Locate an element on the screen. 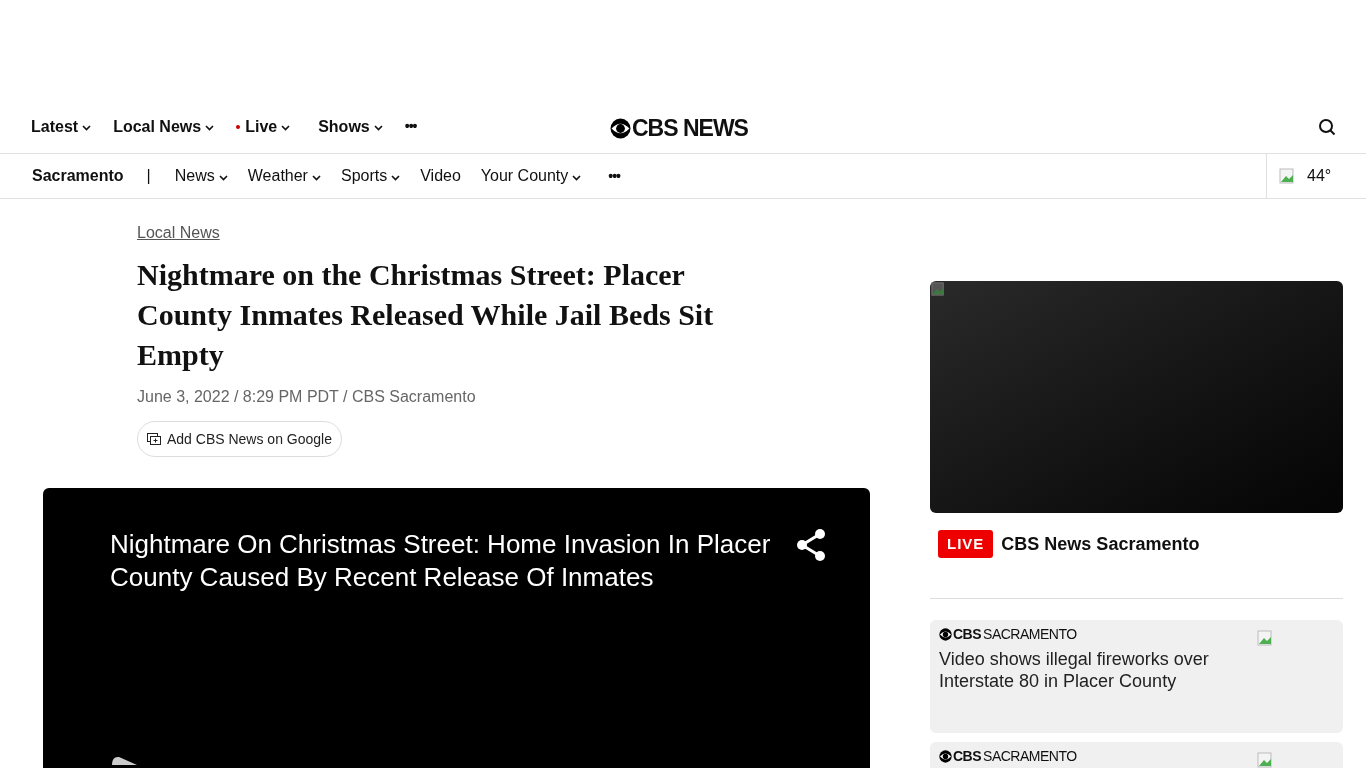 This screenshot has width=1366, height=768. nav-link: Sports is located at coordinates (370, 176).